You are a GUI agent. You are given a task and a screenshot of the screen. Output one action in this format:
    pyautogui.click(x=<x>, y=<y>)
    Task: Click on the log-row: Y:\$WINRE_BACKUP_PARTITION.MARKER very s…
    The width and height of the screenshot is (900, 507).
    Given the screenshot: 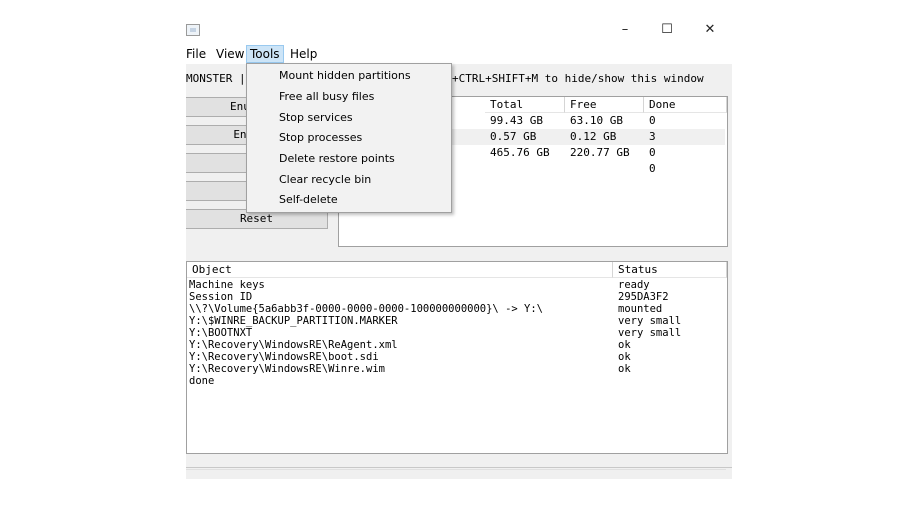 What is the action you would take?
    pyautogui.click(x=457, y=321)
    